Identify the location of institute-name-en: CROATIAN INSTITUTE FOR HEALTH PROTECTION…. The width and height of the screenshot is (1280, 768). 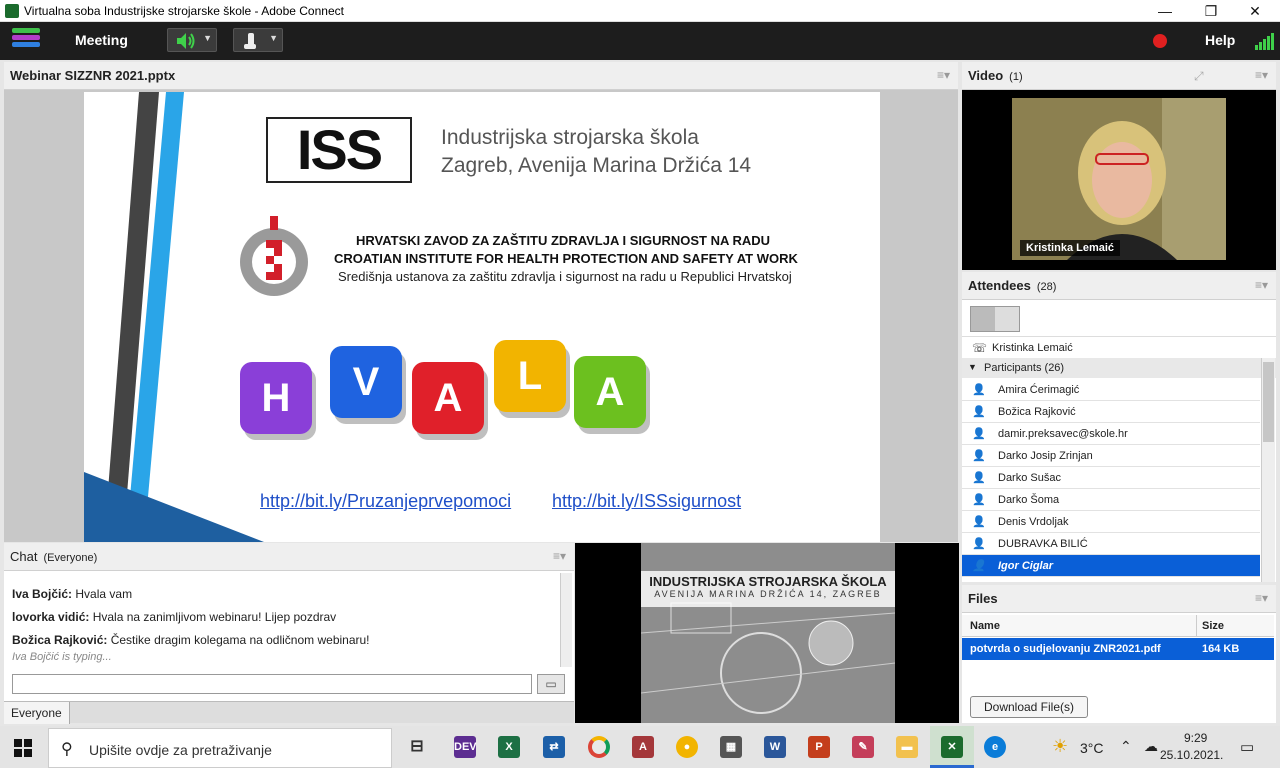
(566, 258).